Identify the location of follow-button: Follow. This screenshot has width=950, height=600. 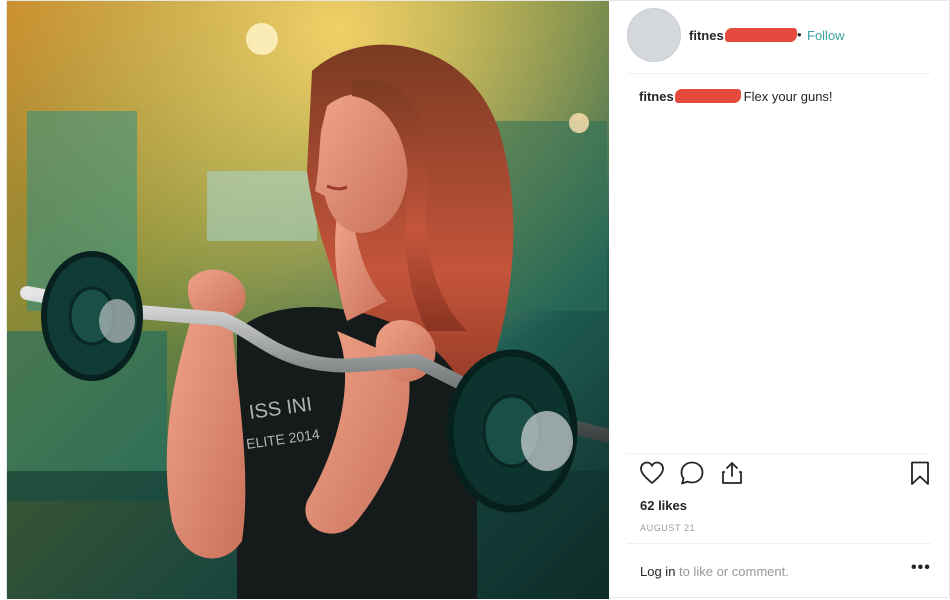
(826, 35).